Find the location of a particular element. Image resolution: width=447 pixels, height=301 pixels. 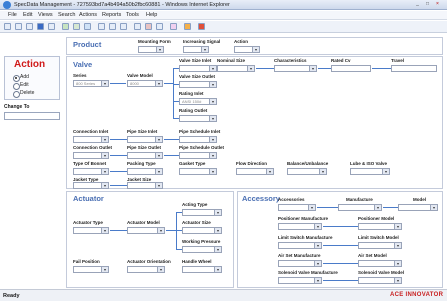

rating-inlet-dropdown: ANSI 150# is located at coordinates (198, 101).